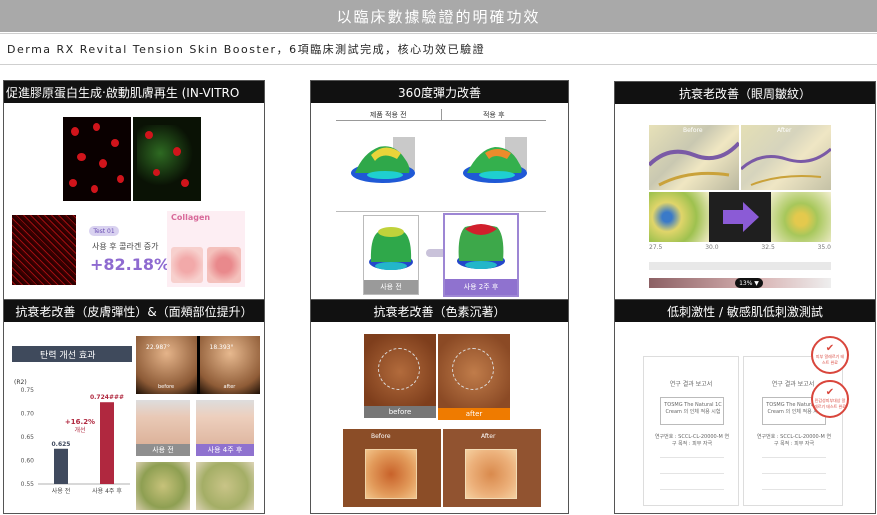 Image resolution: width=877 pixels, height=515 pixels. What do you see at coordinates (224, 265) in the screenshot?
I see `collagen-after` at bounding box center [224, 265].